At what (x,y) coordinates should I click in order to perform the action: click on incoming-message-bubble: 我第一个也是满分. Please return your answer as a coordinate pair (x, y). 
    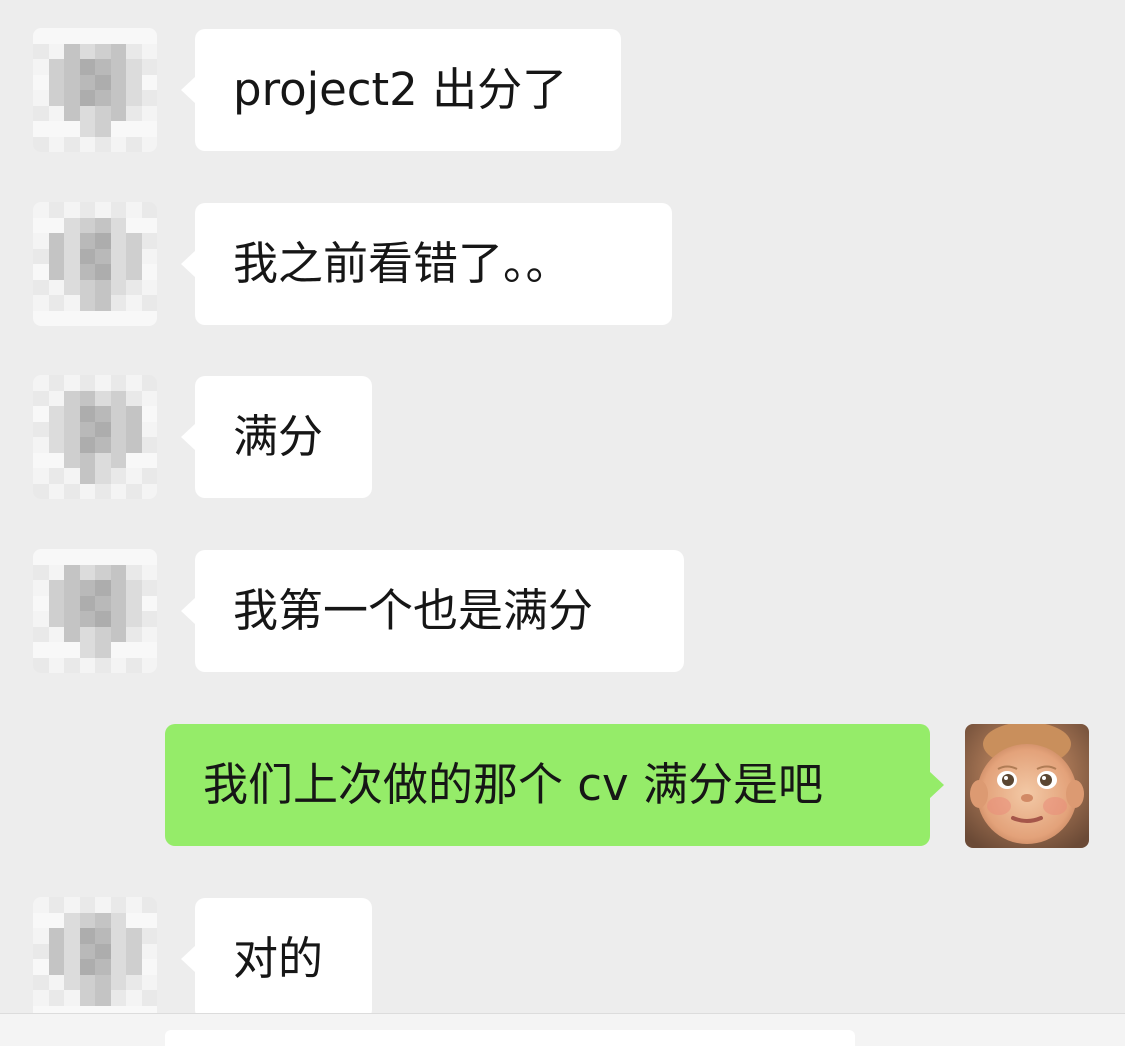
    Looking at the image, I should click on (432, 611).